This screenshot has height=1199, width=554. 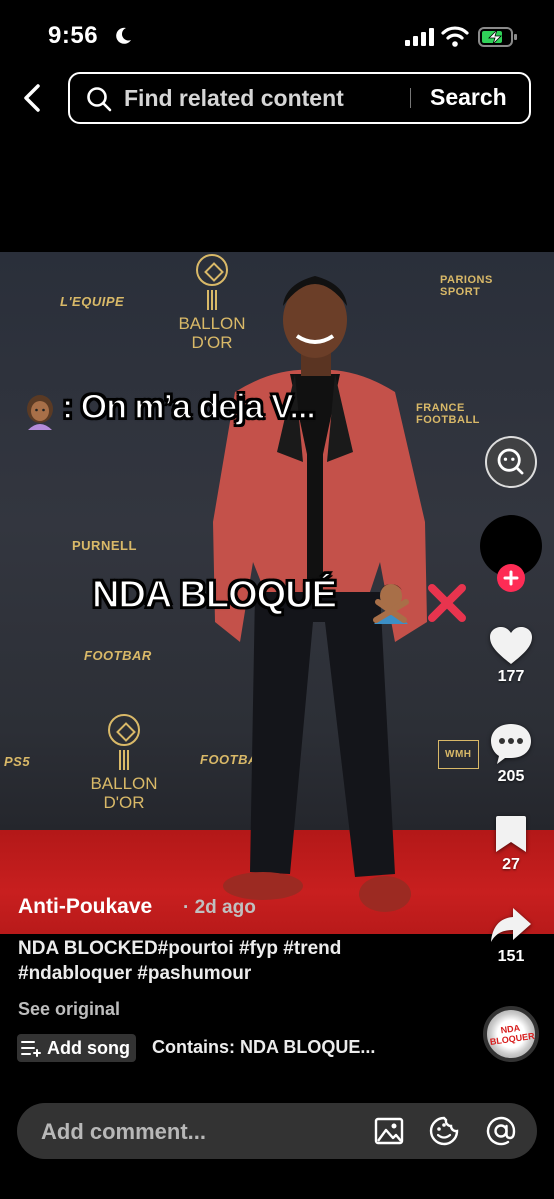 I want to click on comment-button: 205, so click(x=511, y=754).